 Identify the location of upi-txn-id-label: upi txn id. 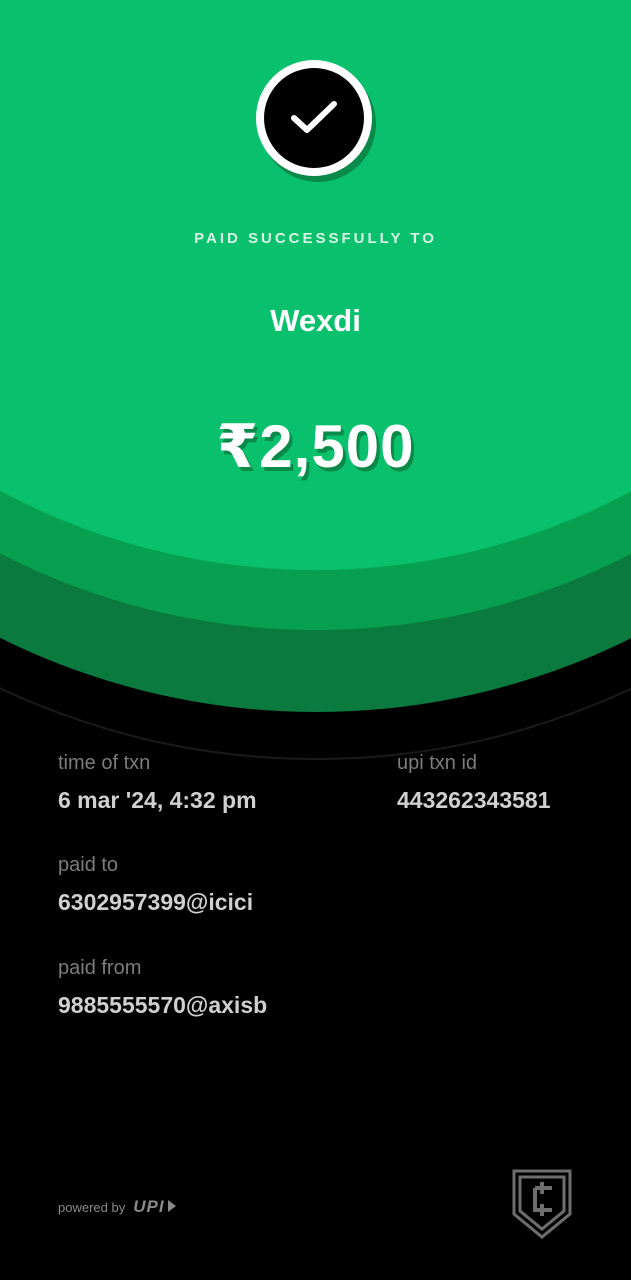
(437, 763).